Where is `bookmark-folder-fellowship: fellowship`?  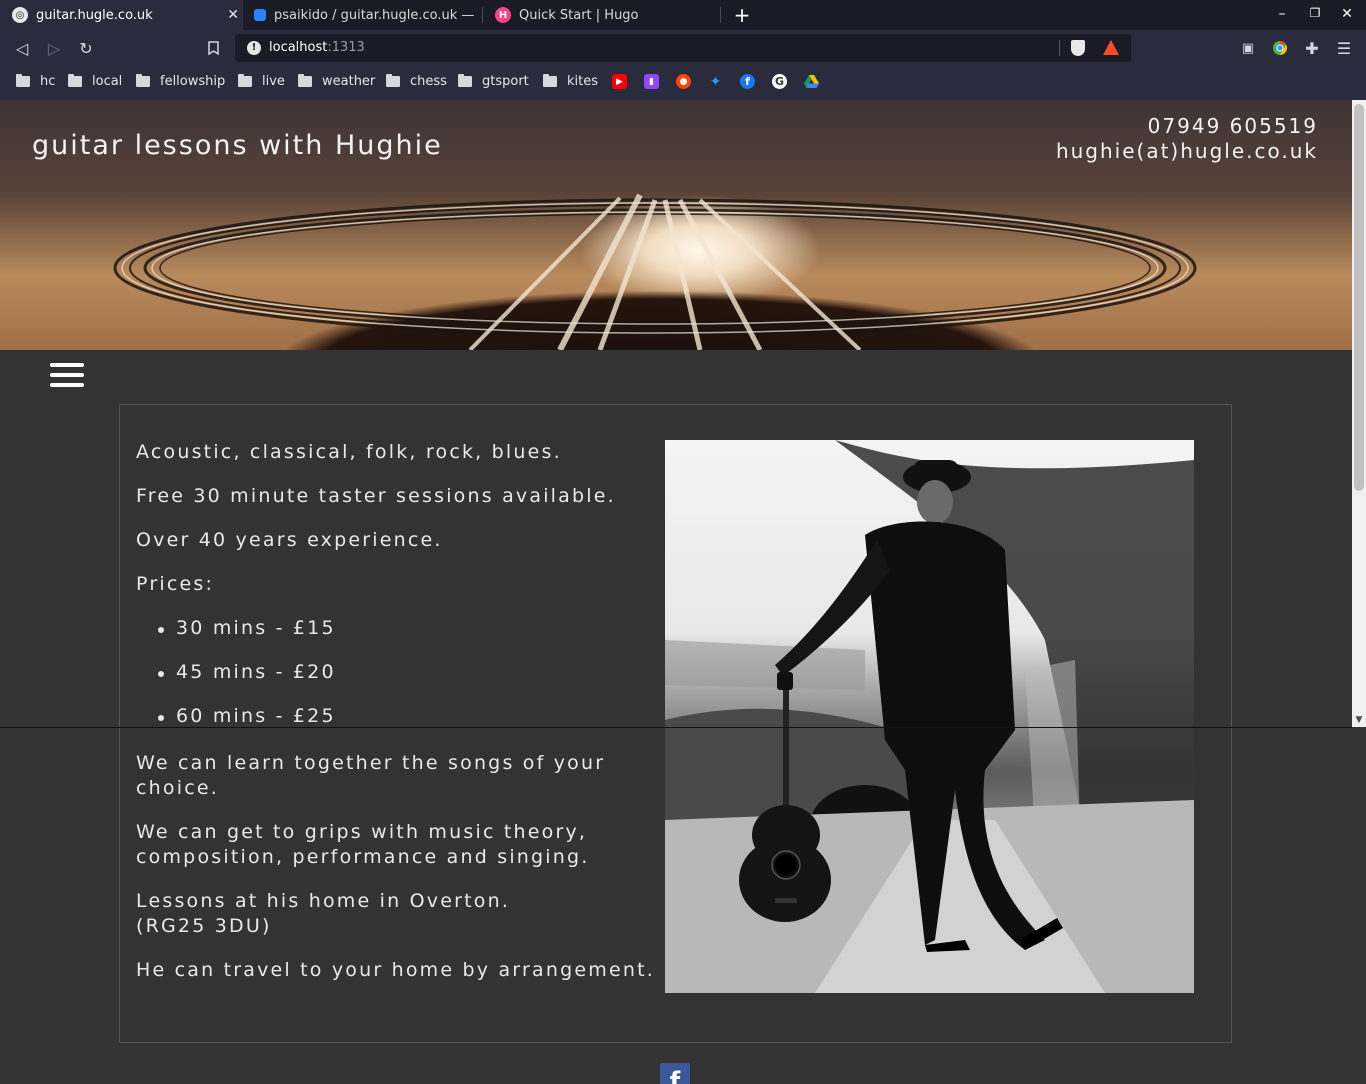 bookmark-folder-fellowship: fellowship is located at coordinates (180, 81).